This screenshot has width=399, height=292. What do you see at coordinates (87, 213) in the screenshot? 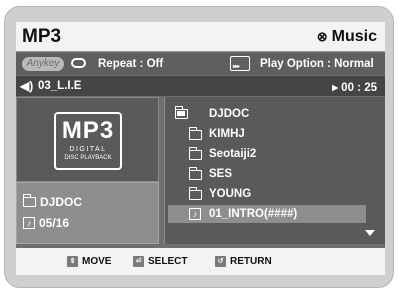
I see `folder-info-panel: DJDOC ♪ 05/16` at bounding box center [87, 213].